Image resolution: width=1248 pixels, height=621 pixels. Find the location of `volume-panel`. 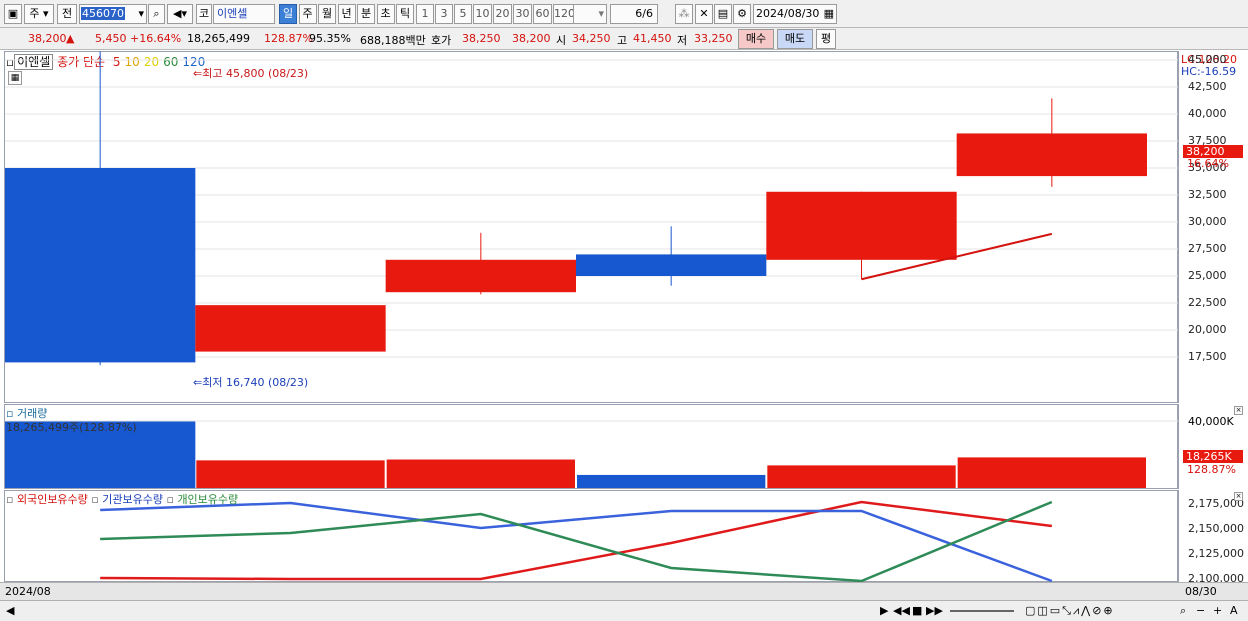

volume-panel is located at coordinates (591, 446).